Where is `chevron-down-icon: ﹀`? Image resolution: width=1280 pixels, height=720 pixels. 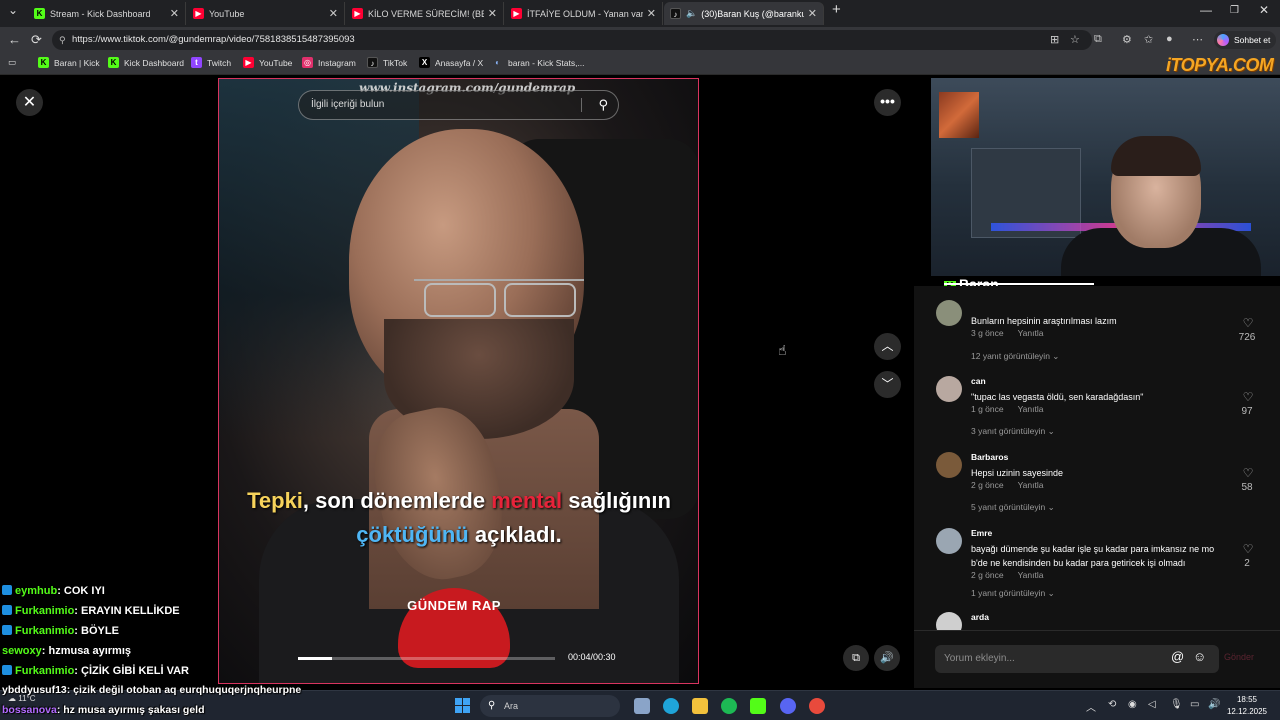
chevron-down-icon: ﹀ is located at coordinates (887, 384).